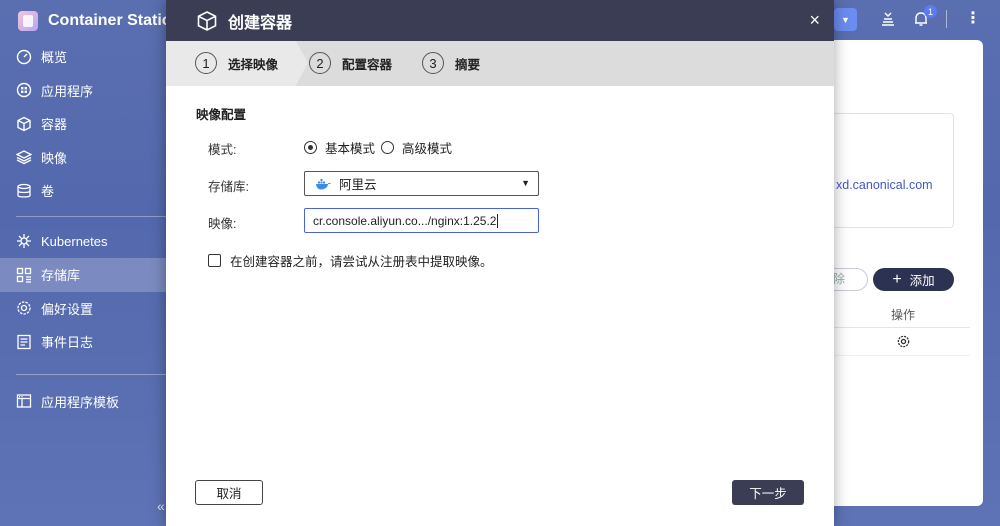 This screenshot has height=526, width=1000. What do you see at coordinates (323, 184) in the screenshot?
I see `docker-whale-icon` at bounding box center [323, 184].